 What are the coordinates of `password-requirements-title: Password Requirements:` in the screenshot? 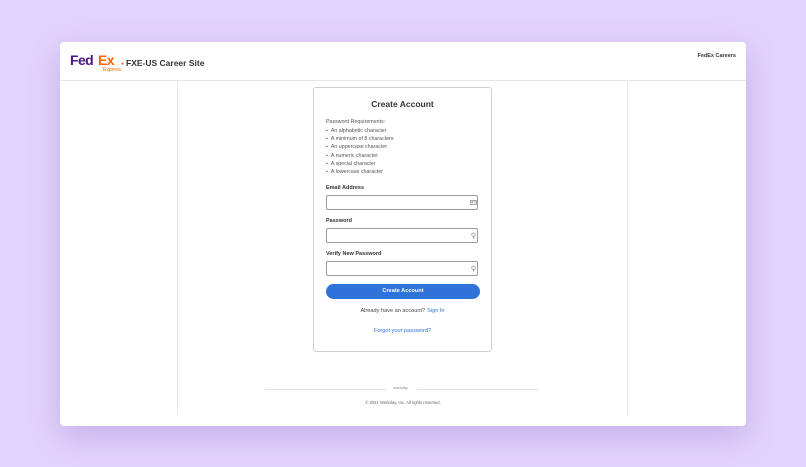 It's located at (356, 122).